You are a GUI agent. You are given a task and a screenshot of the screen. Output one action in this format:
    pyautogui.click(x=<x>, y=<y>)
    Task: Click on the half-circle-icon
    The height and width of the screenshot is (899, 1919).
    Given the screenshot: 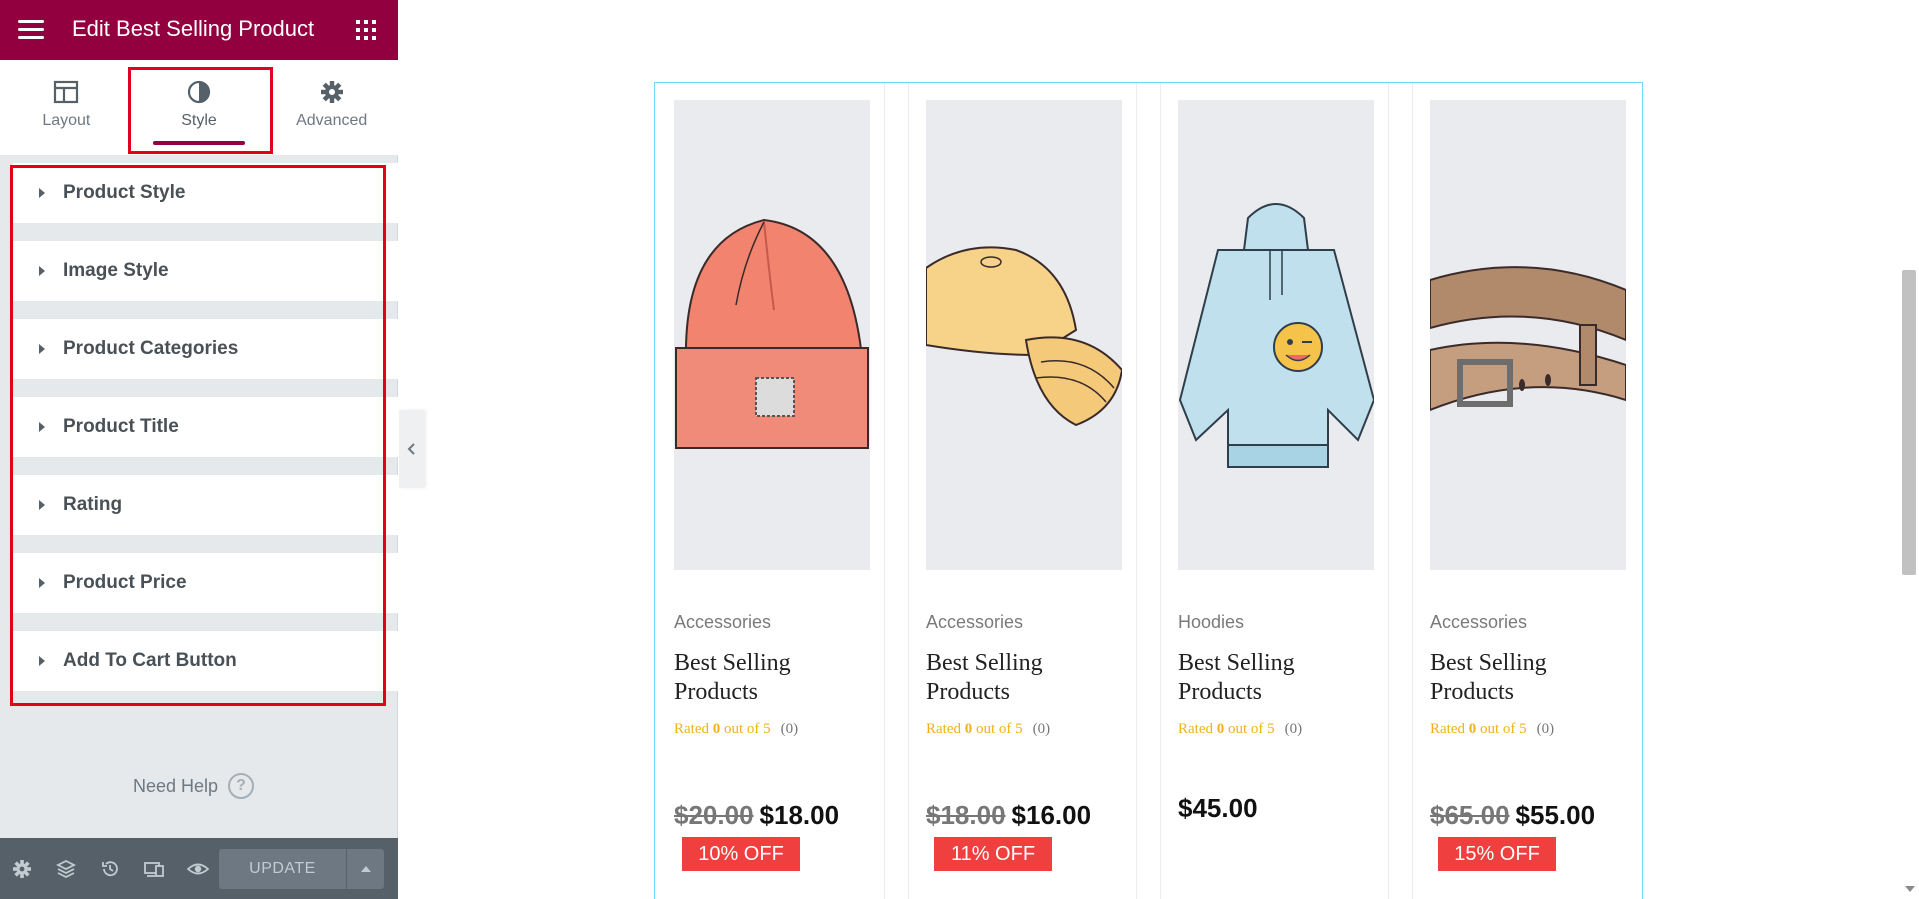 What is the action you would take?
    pyautogui.click(x=199, y=92)
    